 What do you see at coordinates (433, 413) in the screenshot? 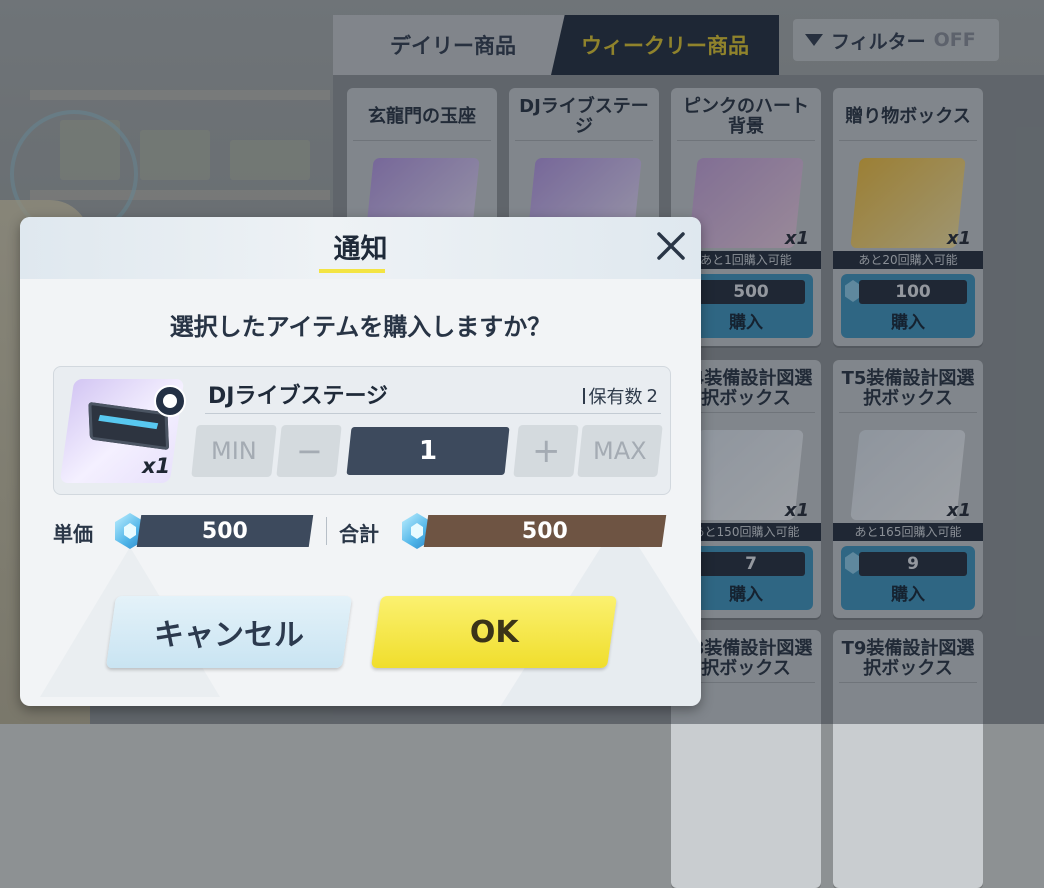
I see `item-divider` at bounding box center [433, 413].